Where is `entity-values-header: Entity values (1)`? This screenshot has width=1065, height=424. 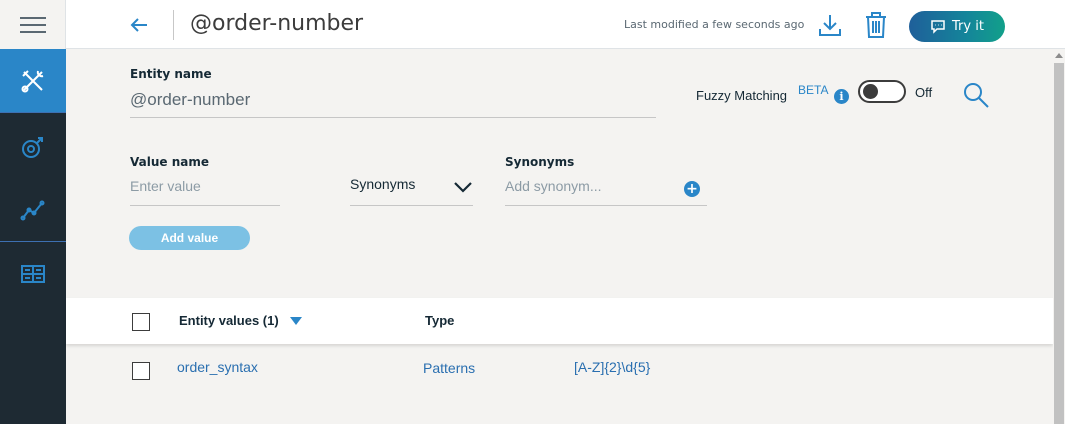
entity-values-header: Entity values (1) is located at coordinates (229, 320).